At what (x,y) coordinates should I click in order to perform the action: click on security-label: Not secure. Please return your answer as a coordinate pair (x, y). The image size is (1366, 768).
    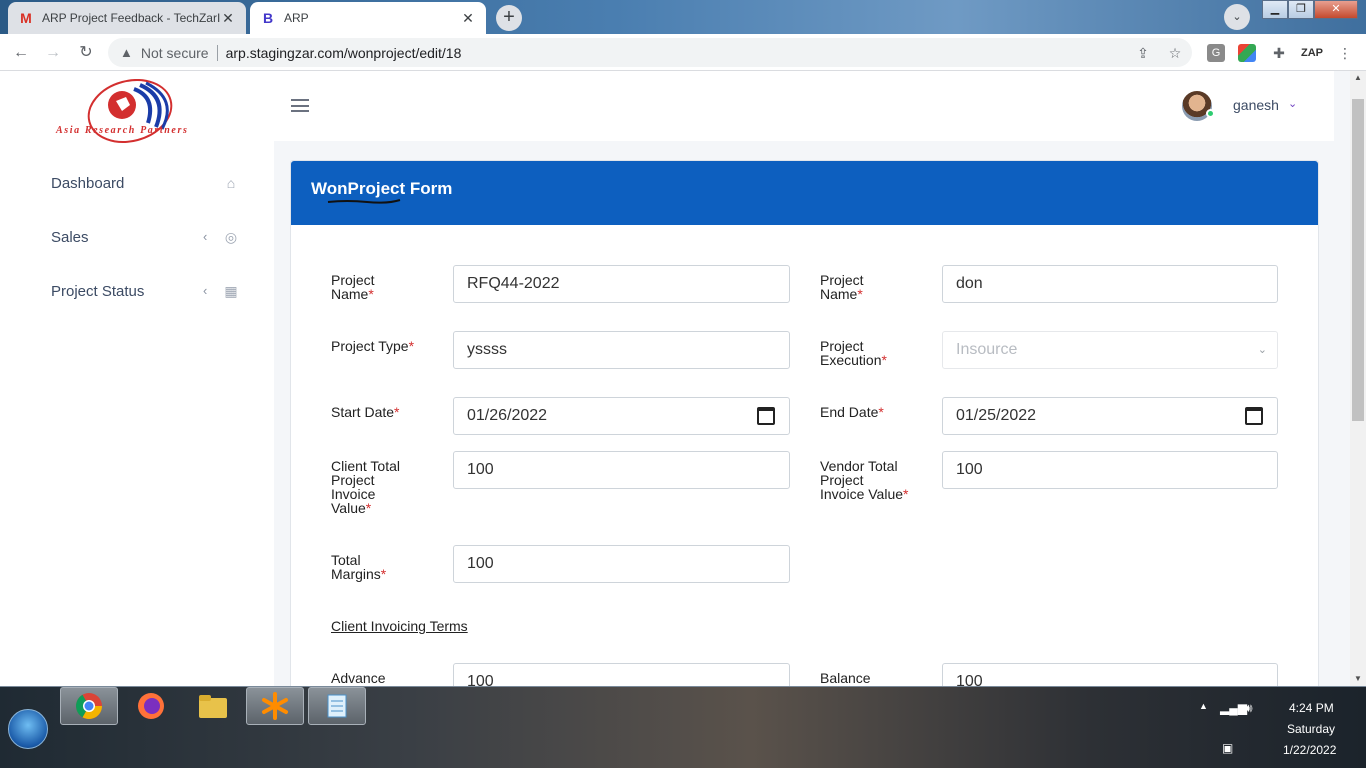
    Looking at the image, I should click on (175, 53).